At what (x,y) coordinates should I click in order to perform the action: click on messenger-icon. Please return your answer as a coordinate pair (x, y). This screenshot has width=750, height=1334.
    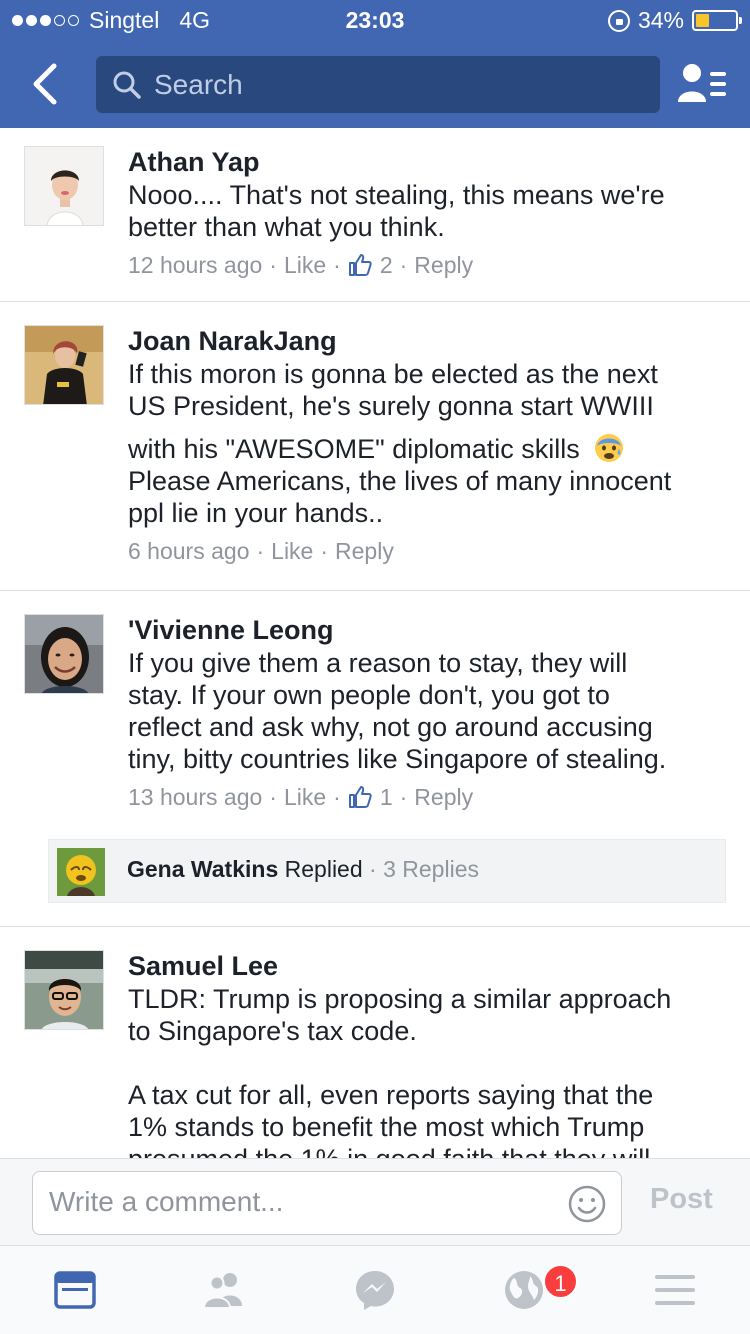
    Looking at the image, I should click on (375, 1290).